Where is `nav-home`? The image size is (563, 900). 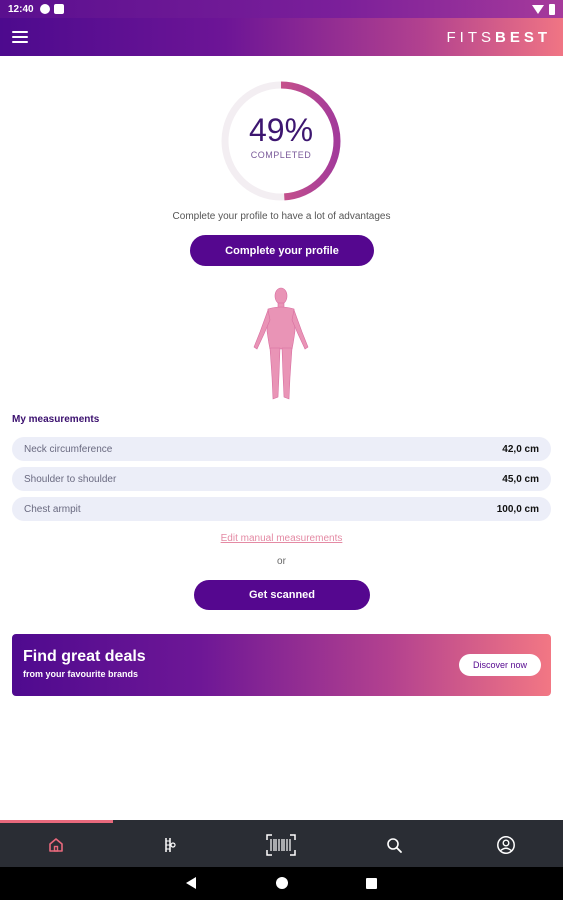 nav-home is located at coordinates (56, 845).